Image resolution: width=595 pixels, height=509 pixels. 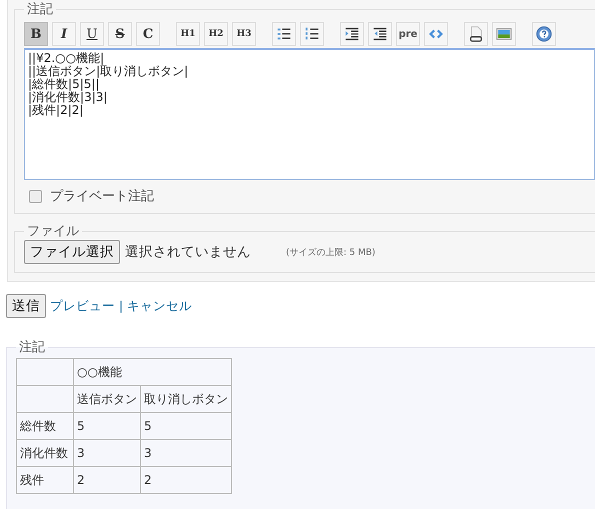 I want to click on size-limit: (サイズの上限: 5 MB), so click(x=331, y=252).